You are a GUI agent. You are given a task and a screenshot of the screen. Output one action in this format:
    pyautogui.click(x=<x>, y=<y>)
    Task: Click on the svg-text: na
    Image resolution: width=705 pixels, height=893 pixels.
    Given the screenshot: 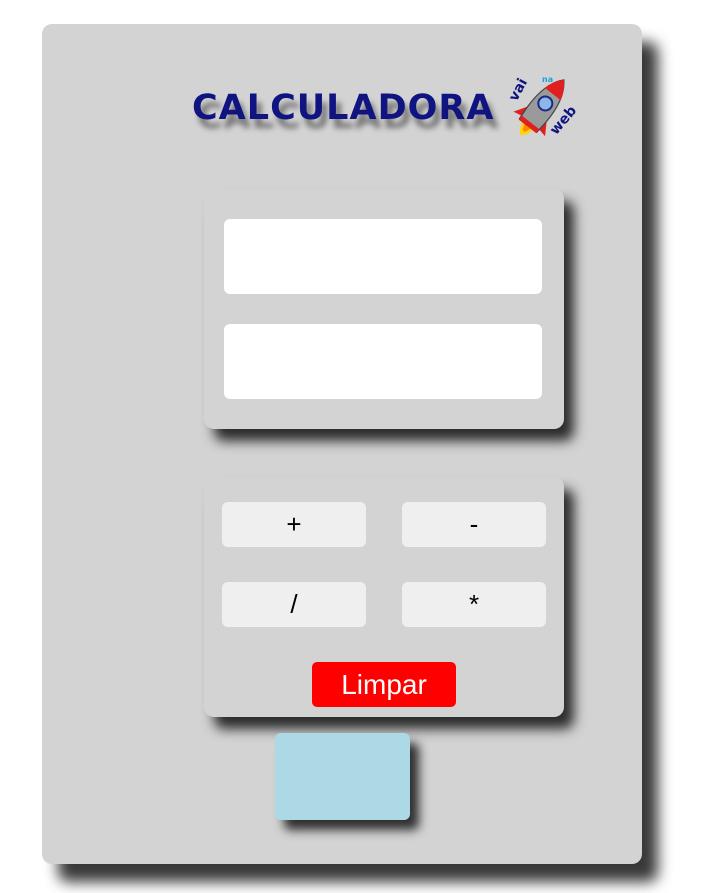 What is the action you would take?
    pyautogui.click(x=547, y=79)
    